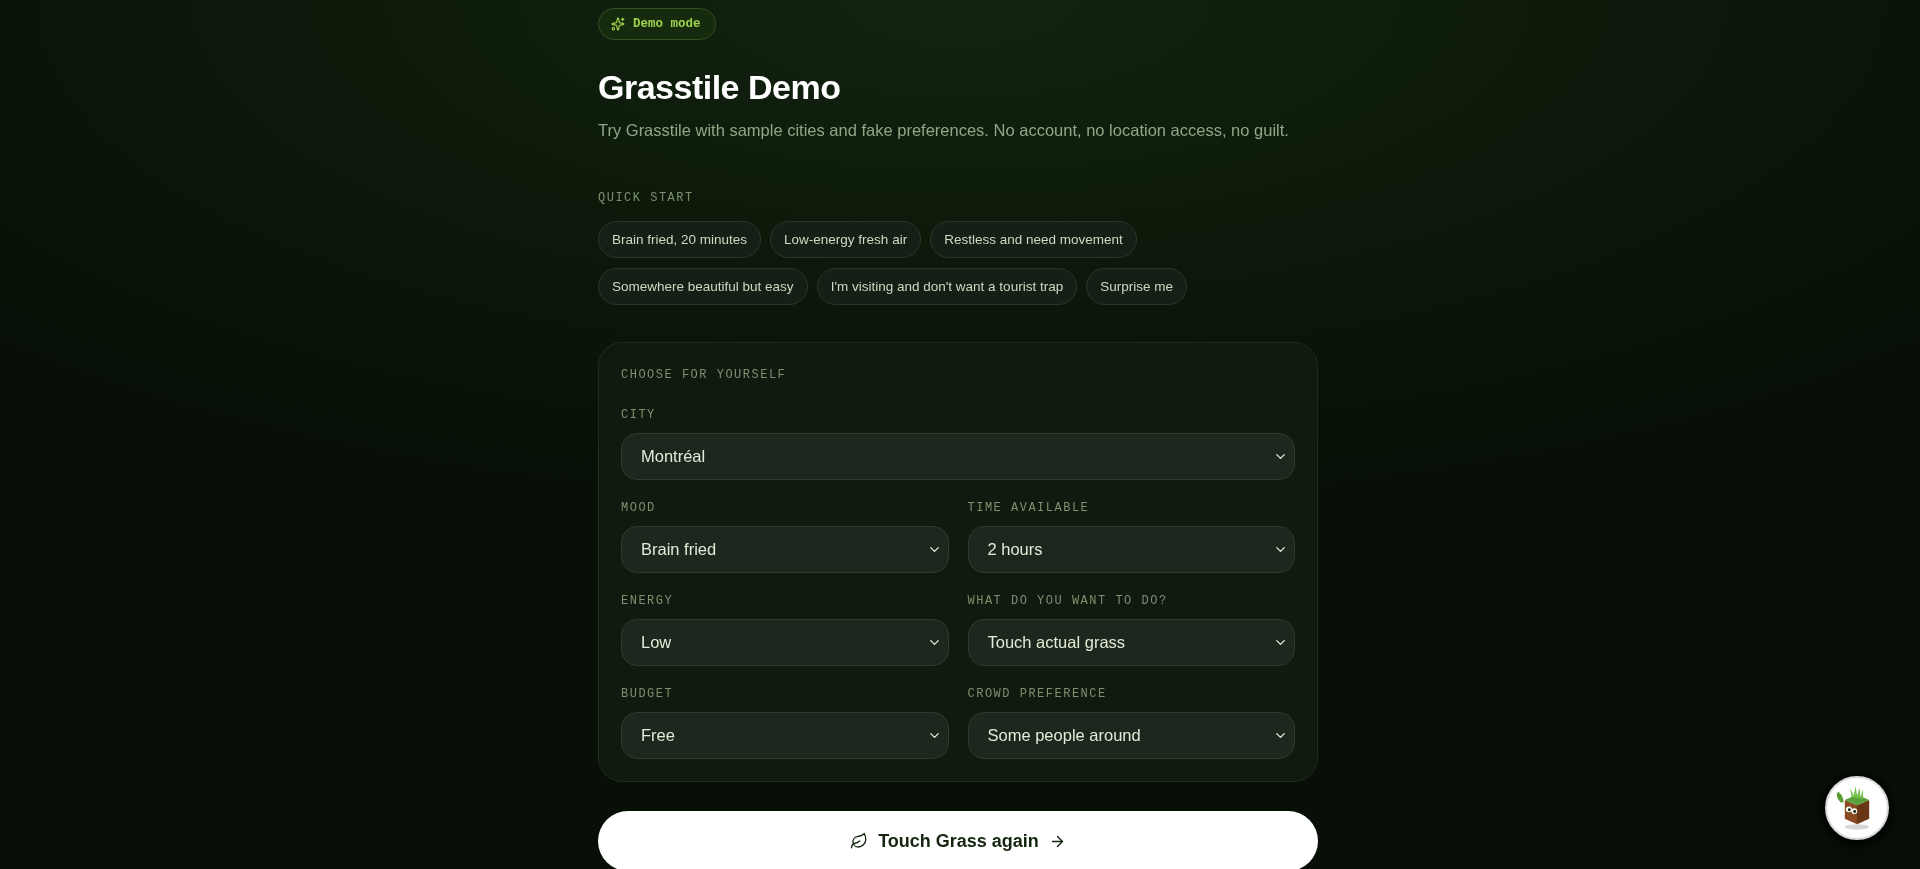 This screenshot has width=1920, height=869. Describe the element at coordinates (958, 456) in the screenshot. I see `city-select: Montréal` at that location.